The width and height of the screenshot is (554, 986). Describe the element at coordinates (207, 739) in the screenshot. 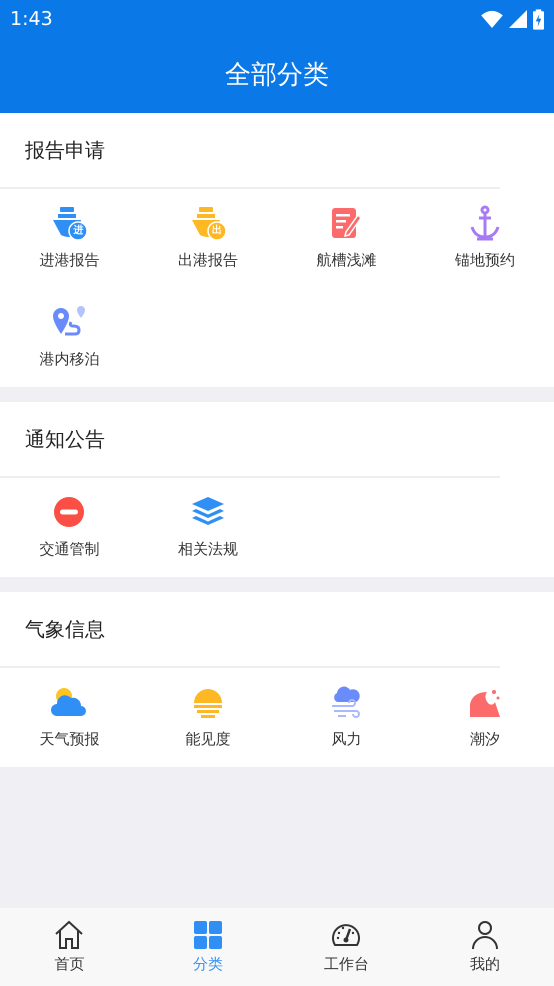

I see `category-label: 能见度` at that location.